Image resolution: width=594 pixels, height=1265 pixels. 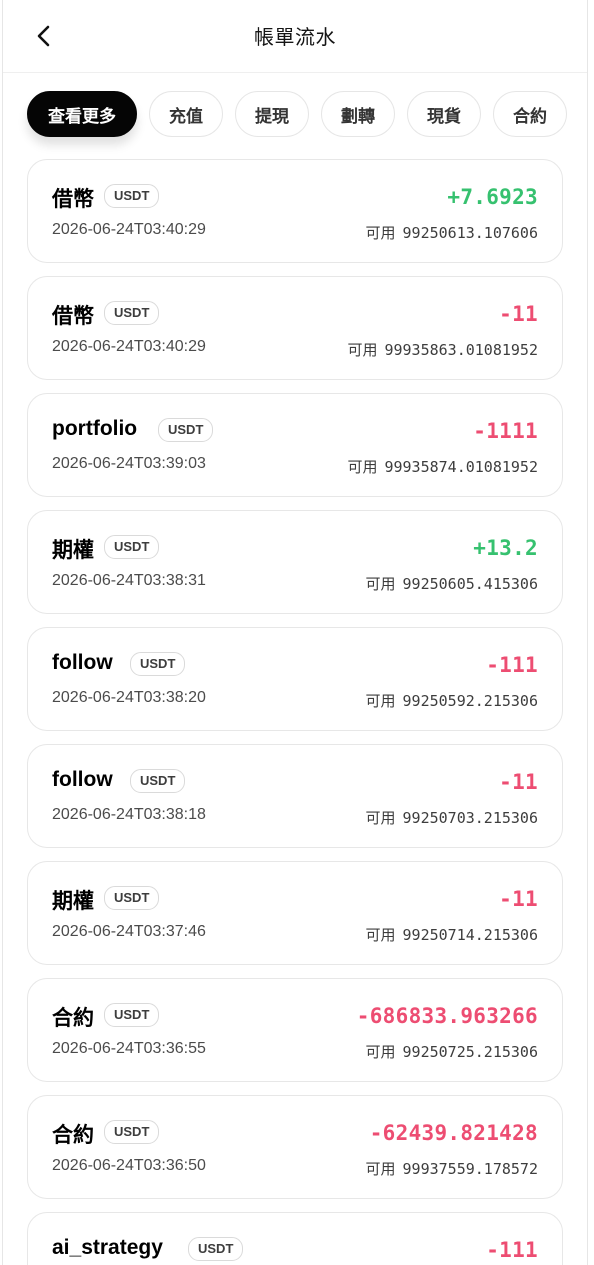 I want to click on transaction-row: ai_strategy USDT -111, so click(x=295, y=1238).